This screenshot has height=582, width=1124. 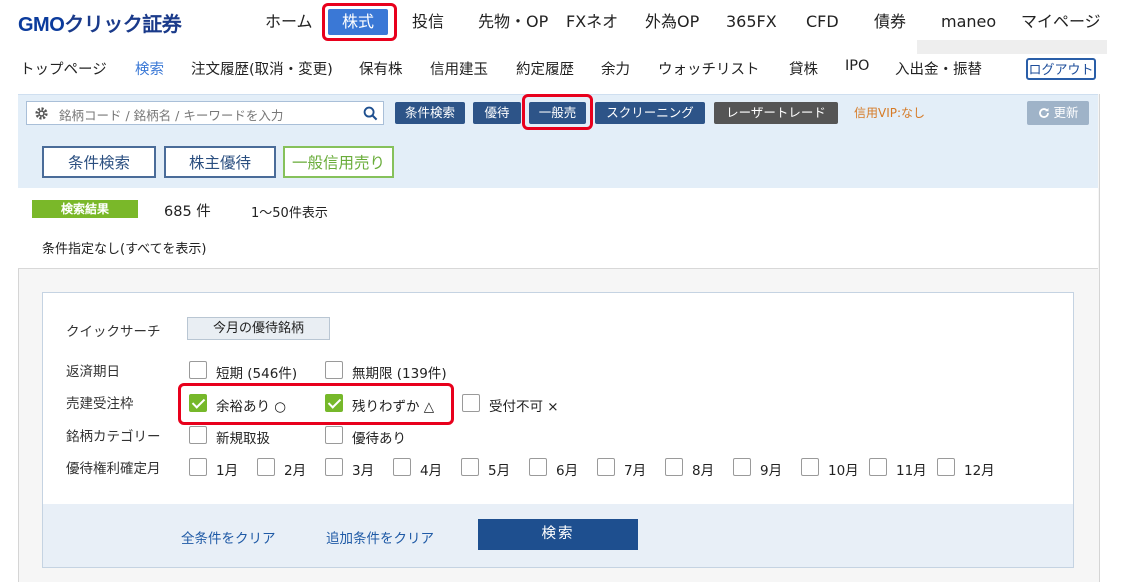 What do you see at coordinates (776, 113) in the screenshot?
I see `laser-trade-button: レーザートレード` at bounding box center [776, 113].